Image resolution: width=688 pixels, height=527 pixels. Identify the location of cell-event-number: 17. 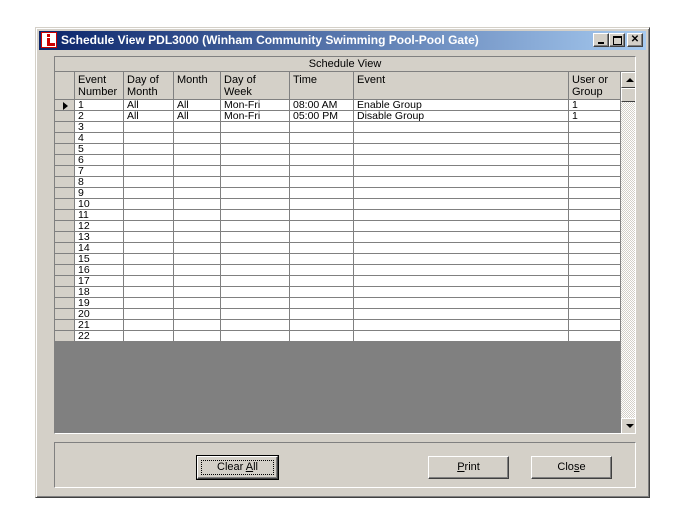
(99, 281).